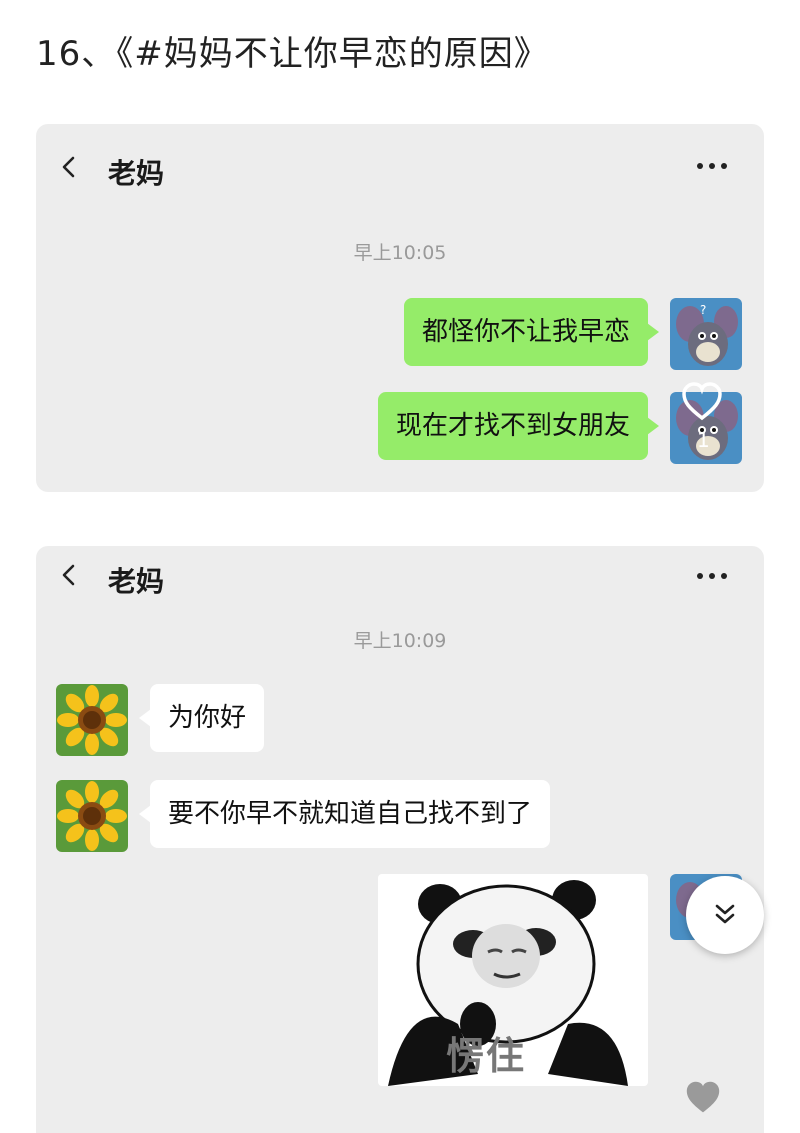 The image size is (800, 1133). Describe the element at coordinates (344, 814) in the screenshot. I see `message-bubble-received: 要不你早不就知道自己找不到了` at that location.